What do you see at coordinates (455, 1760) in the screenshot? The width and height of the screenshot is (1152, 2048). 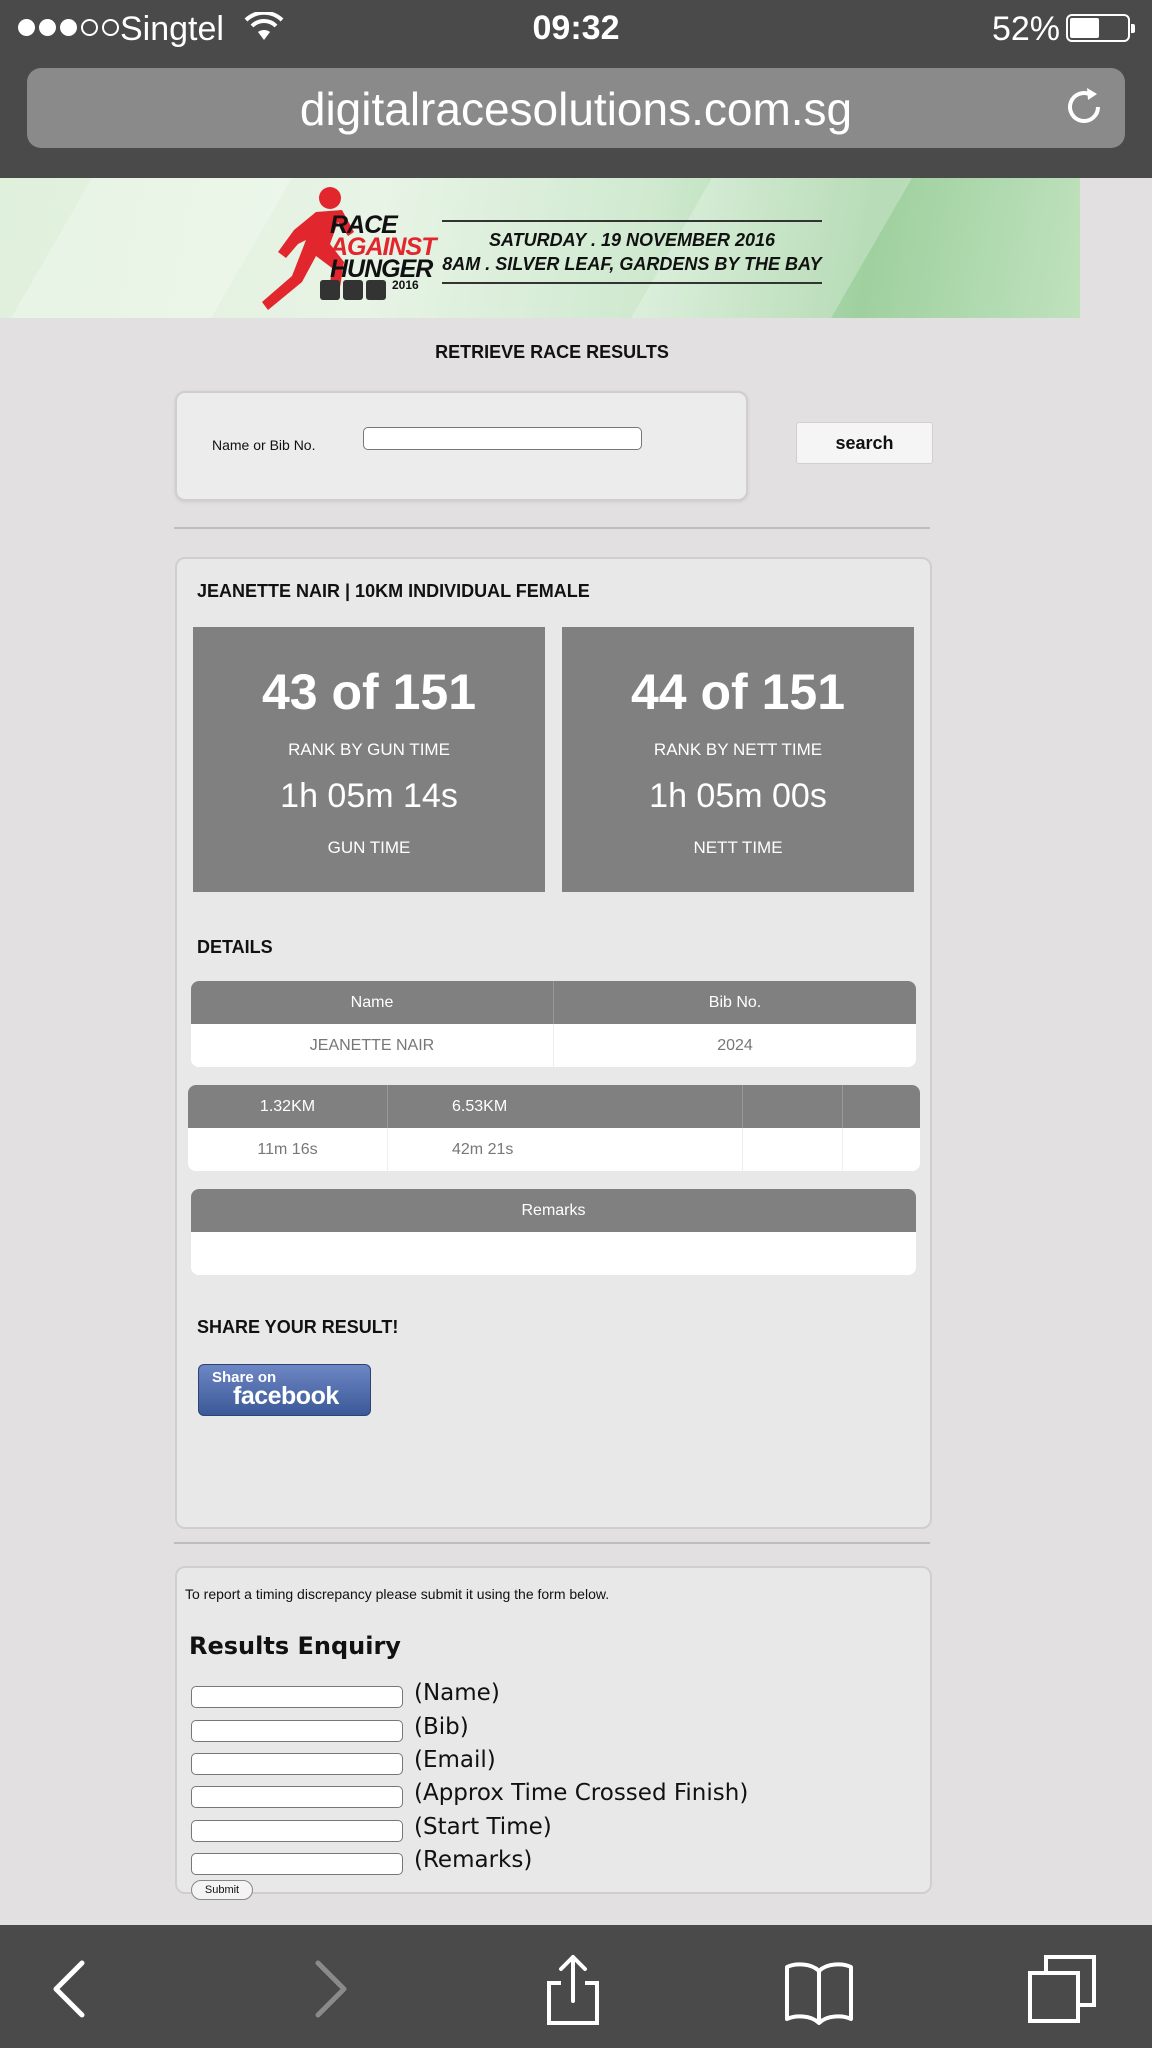 I see `field-label: (Email)` at bounding box center [455, 1760].